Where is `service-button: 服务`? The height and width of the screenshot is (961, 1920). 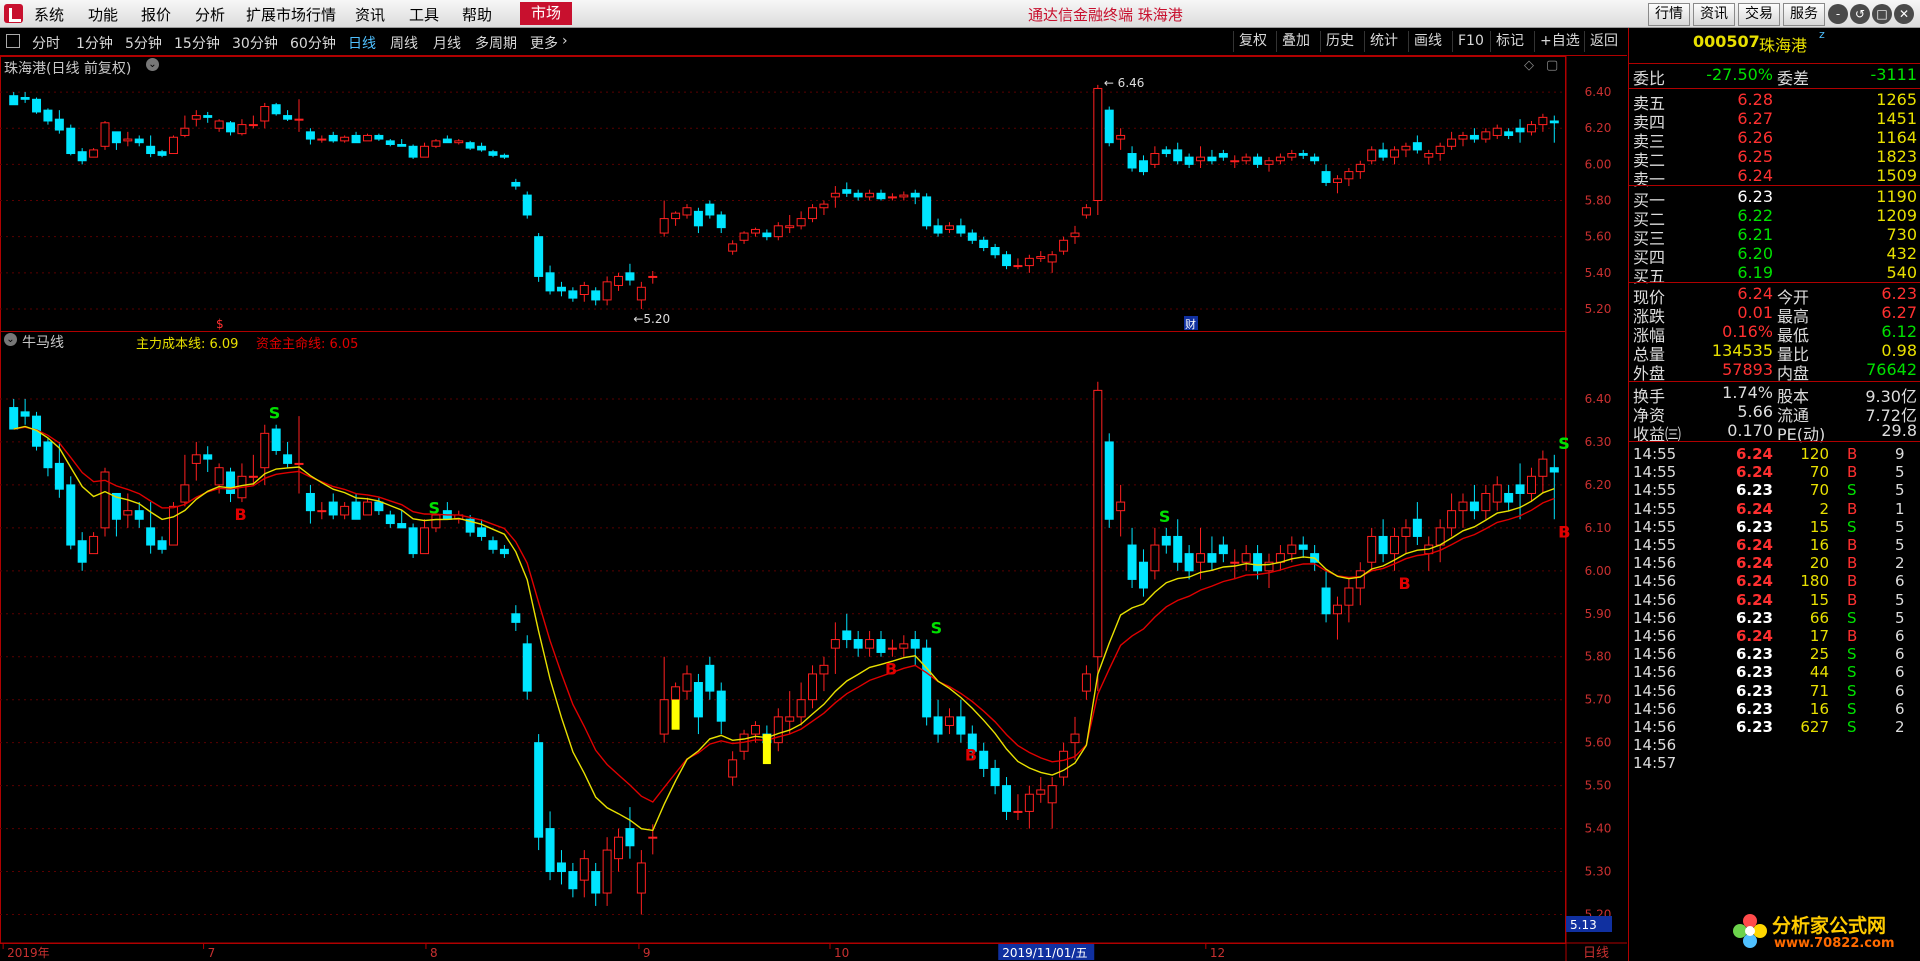 service-button: 服务 is located at coordinates (1804, 14).